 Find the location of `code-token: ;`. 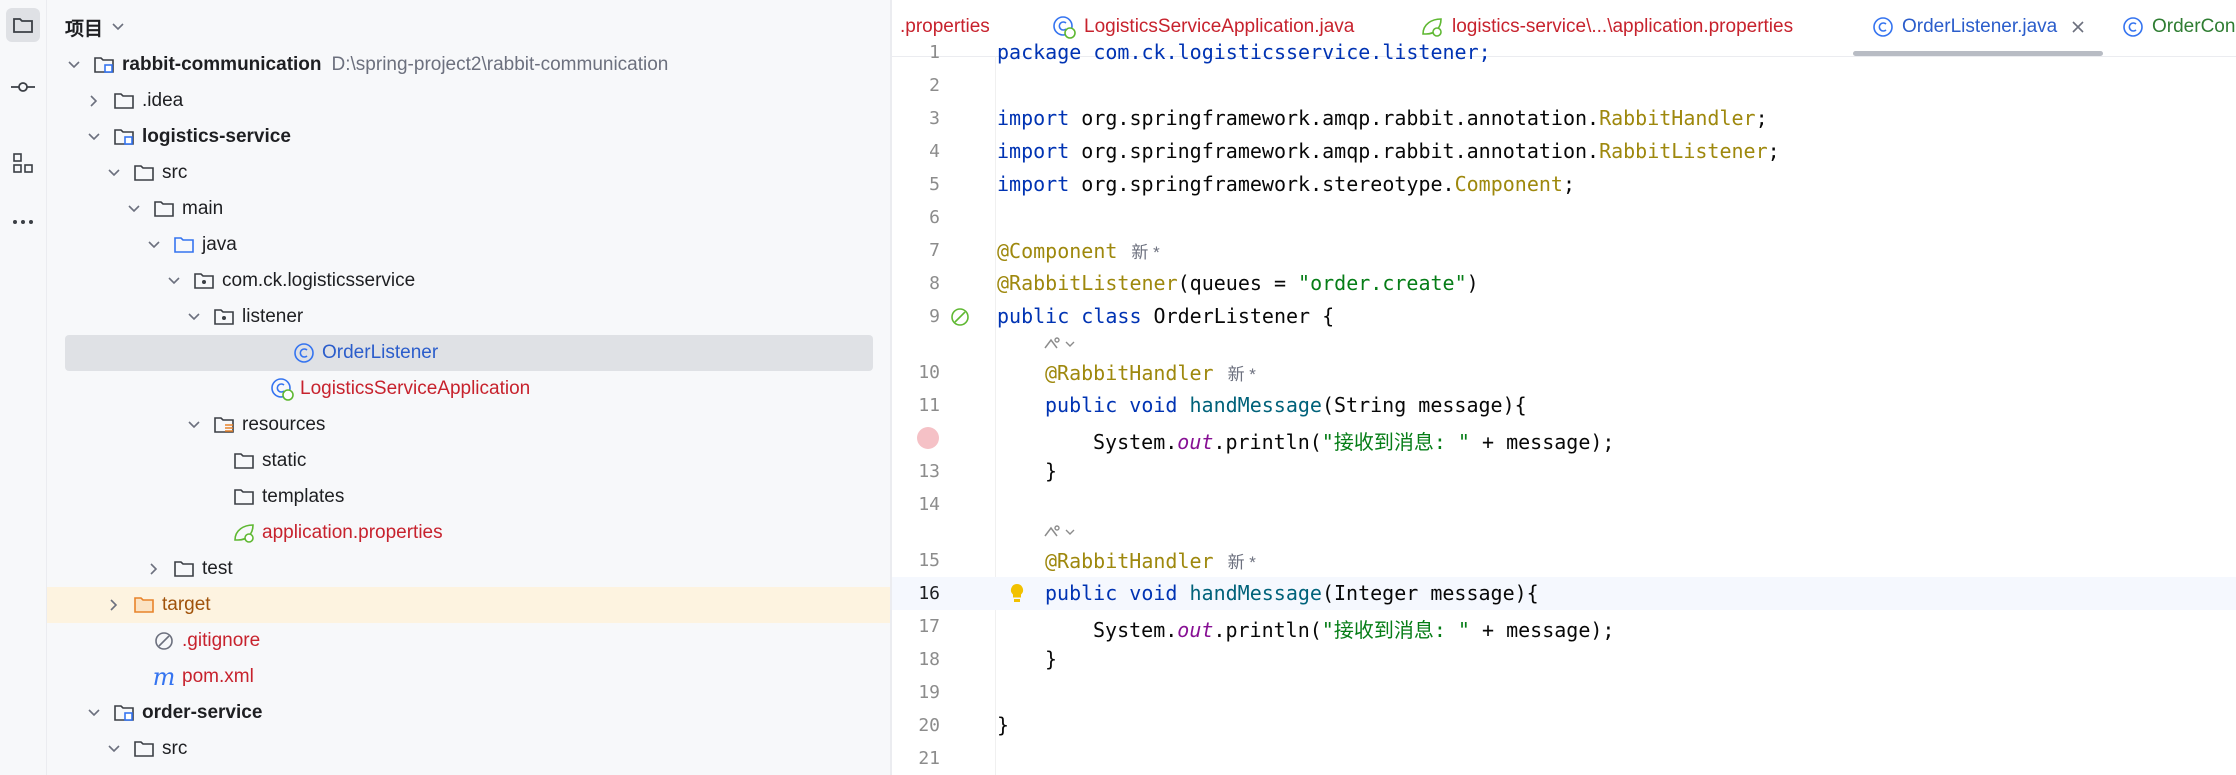

code-token: ; is located at coordinates (1568, 184).